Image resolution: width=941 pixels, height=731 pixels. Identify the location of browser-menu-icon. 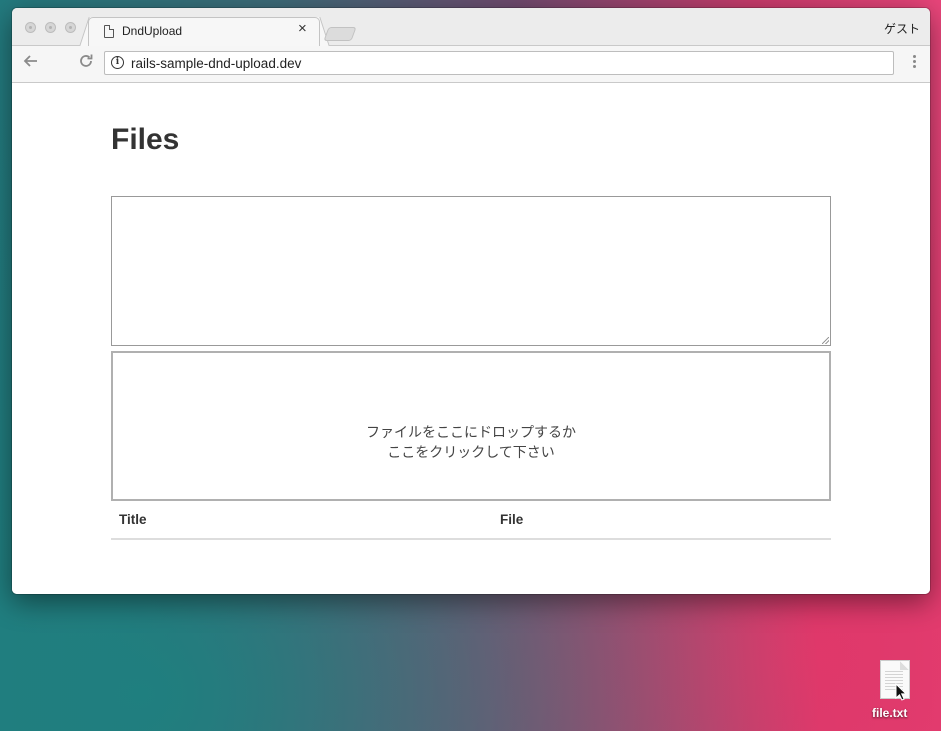
(914, 62).